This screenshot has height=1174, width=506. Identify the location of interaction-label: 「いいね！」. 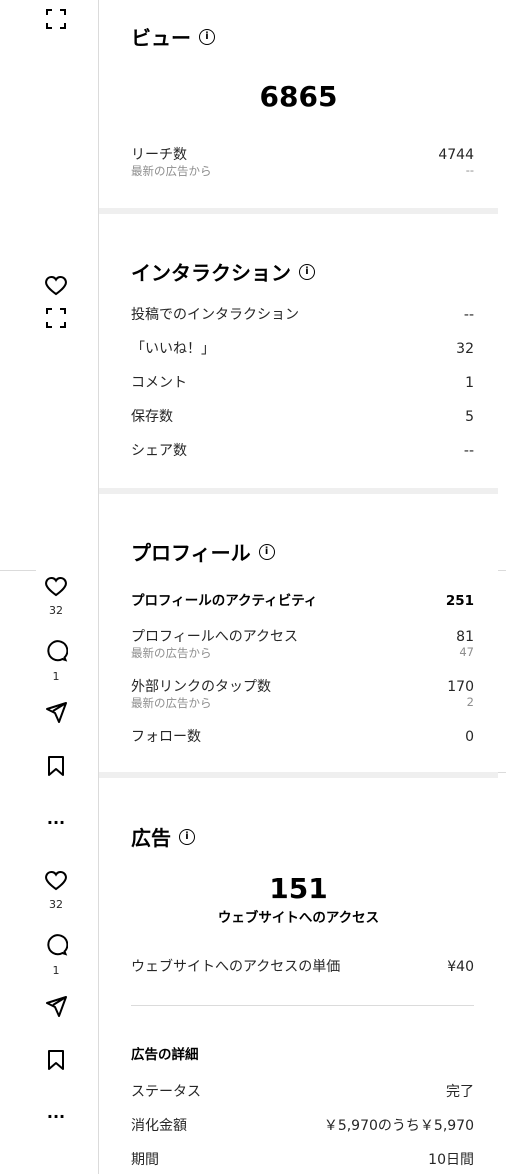
(173, 349).